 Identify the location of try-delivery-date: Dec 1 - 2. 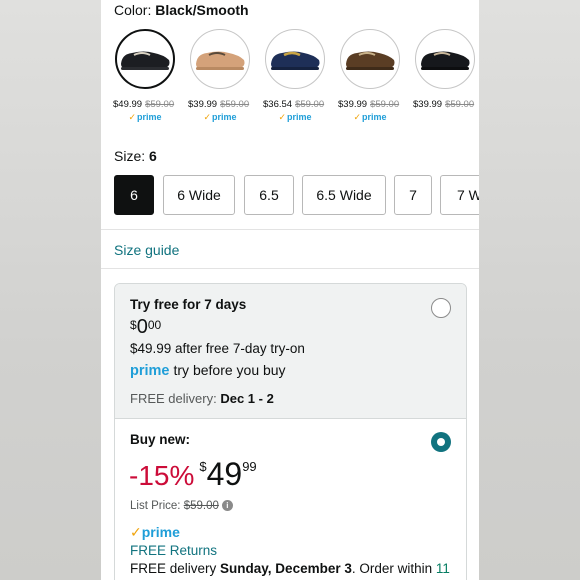
(247, 398).